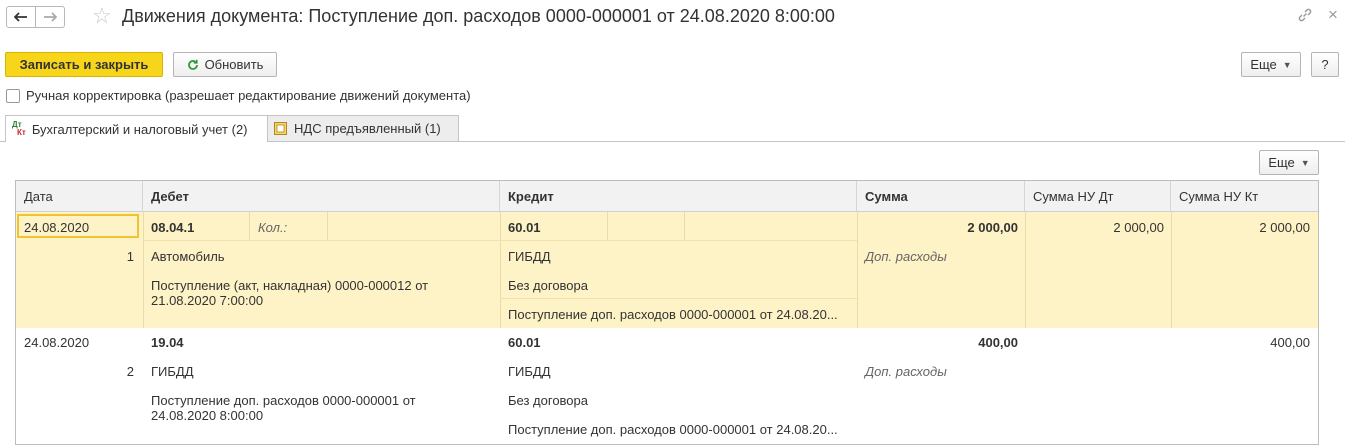 The width and height of the screenshot is (1345, 445). Describe the element at coordinates (192, 64) in the screenshot. I see `refresh-icon` at that location.